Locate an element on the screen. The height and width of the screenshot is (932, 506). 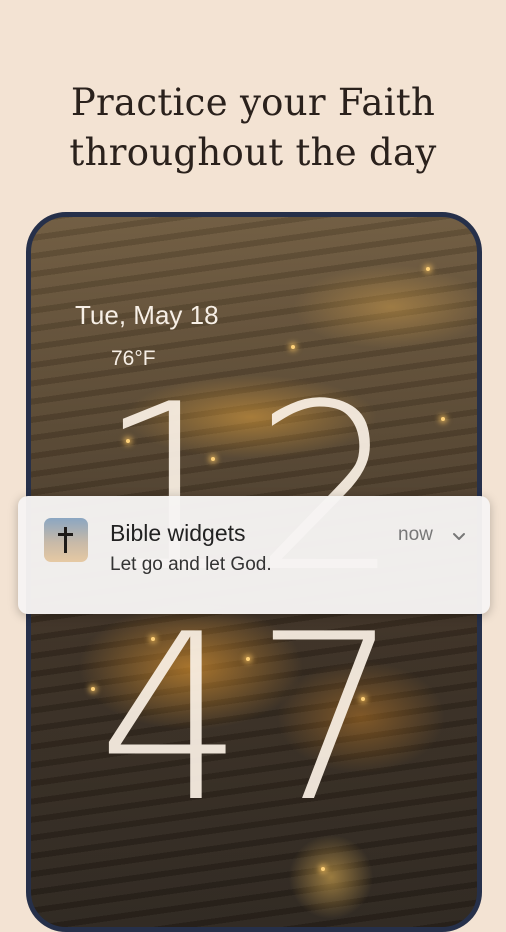
headline-line-2: throughout the day is located at coordinates (253, 152).